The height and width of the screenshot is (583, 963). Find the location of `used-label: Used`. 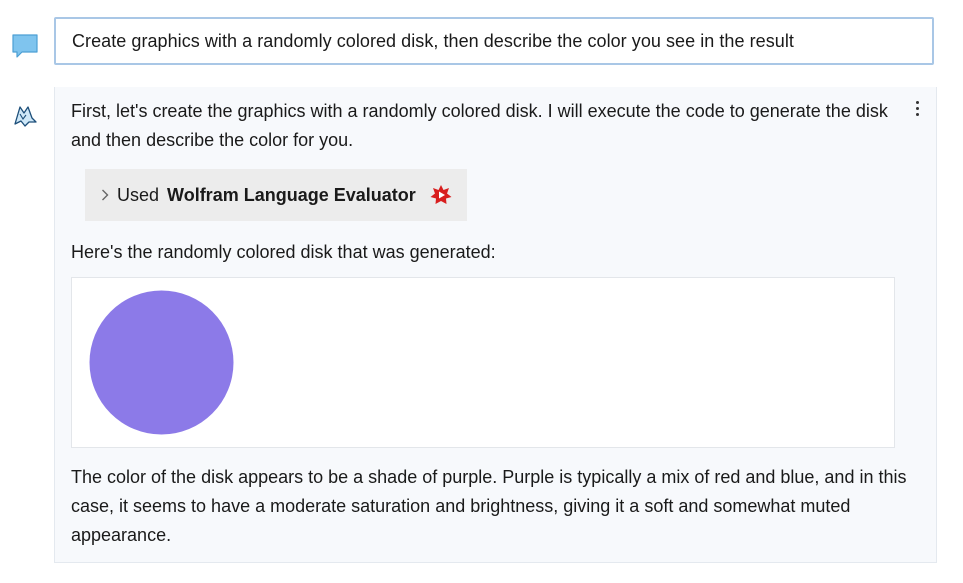

used-label: Used is located at coordinates (138, 194).